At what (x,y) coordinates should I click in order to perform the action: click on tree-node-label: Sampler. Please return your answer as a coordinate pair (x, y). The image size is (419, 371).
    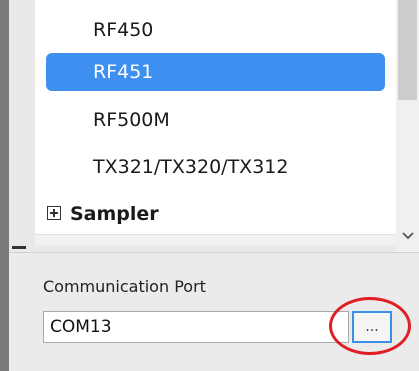
    Looking at the image, I should click on (114, 214).